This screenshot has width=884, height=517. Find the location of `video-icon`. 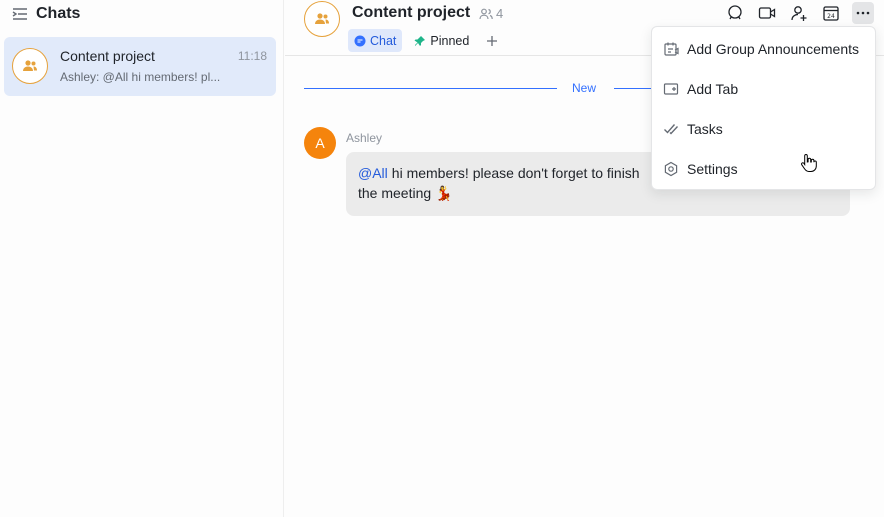

video-icon is located at coordinates (767, 13).